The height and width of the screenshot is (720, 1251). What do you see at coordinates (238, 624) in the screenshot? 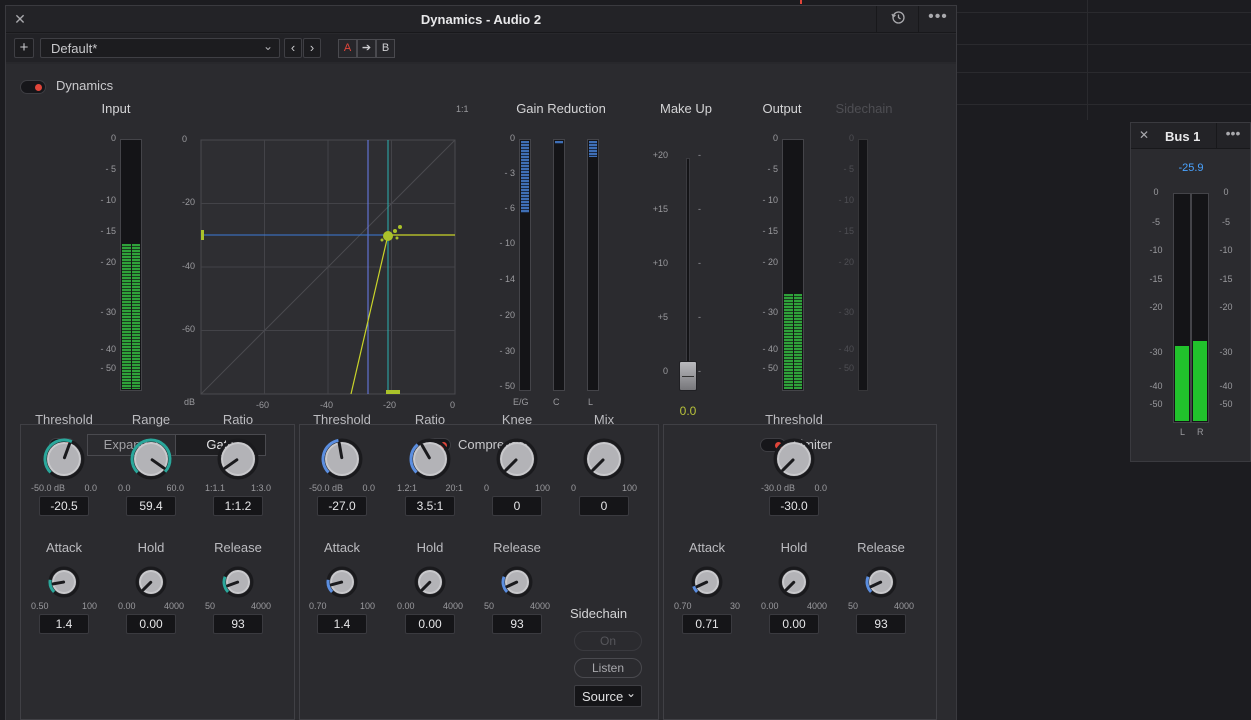
I see `gate-release-value: 93` at bounding box center [238, 624].